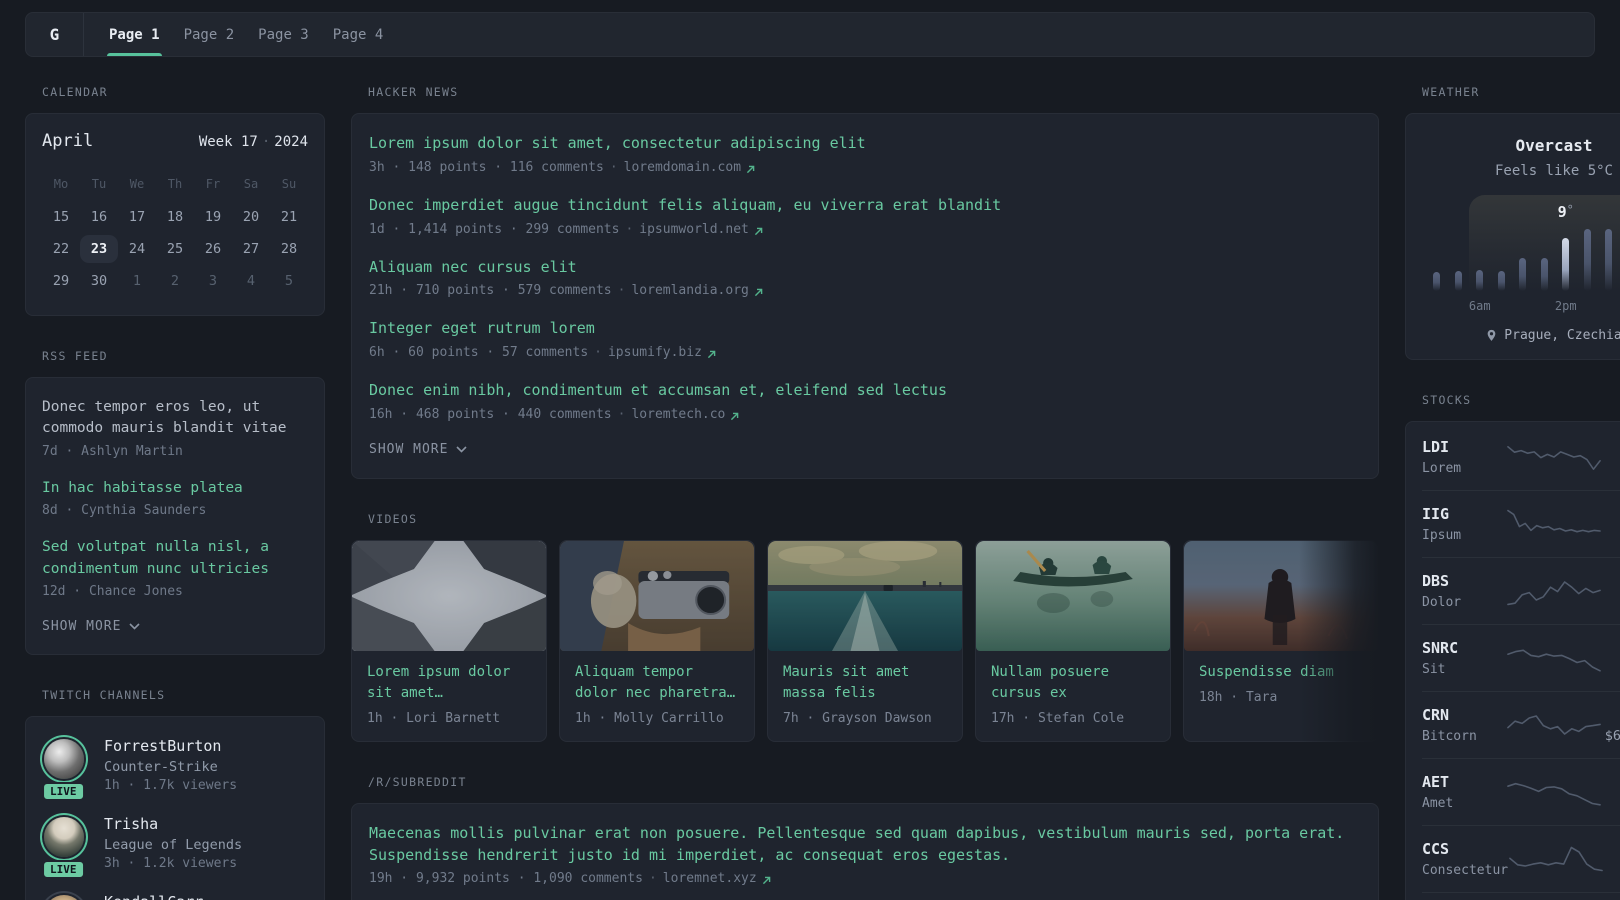  What do you see at coordinates (153, 896) in the screenshot?
I see `twitch-channel-name: KendallCarr` at bounding box center [153, 896].